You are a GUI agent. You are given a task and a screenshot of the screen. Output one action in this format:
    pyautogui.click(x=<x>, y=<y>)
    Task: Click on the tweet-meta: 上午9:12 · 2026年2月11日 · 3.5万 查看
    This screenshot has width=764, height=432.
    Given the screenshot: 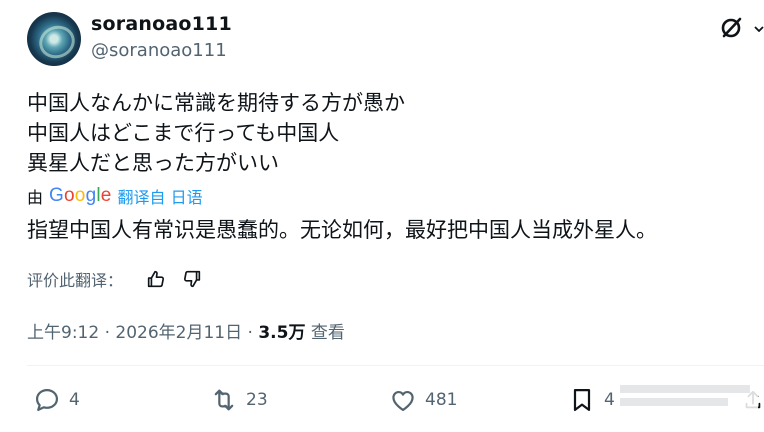 What is the action you would take?
    pyautogui.click(x=186, y=330)
    